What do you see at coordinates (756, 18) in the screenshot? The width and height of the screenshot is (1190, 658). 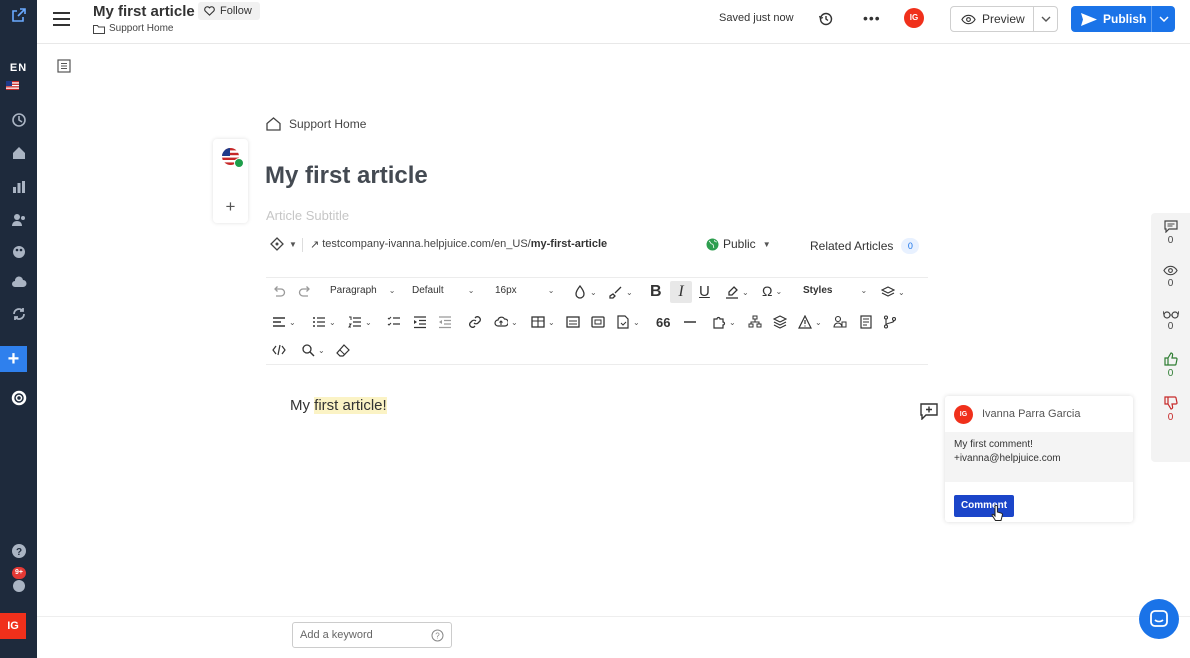 I see `save-status: Saved just now` at bounding box center [756, 18].